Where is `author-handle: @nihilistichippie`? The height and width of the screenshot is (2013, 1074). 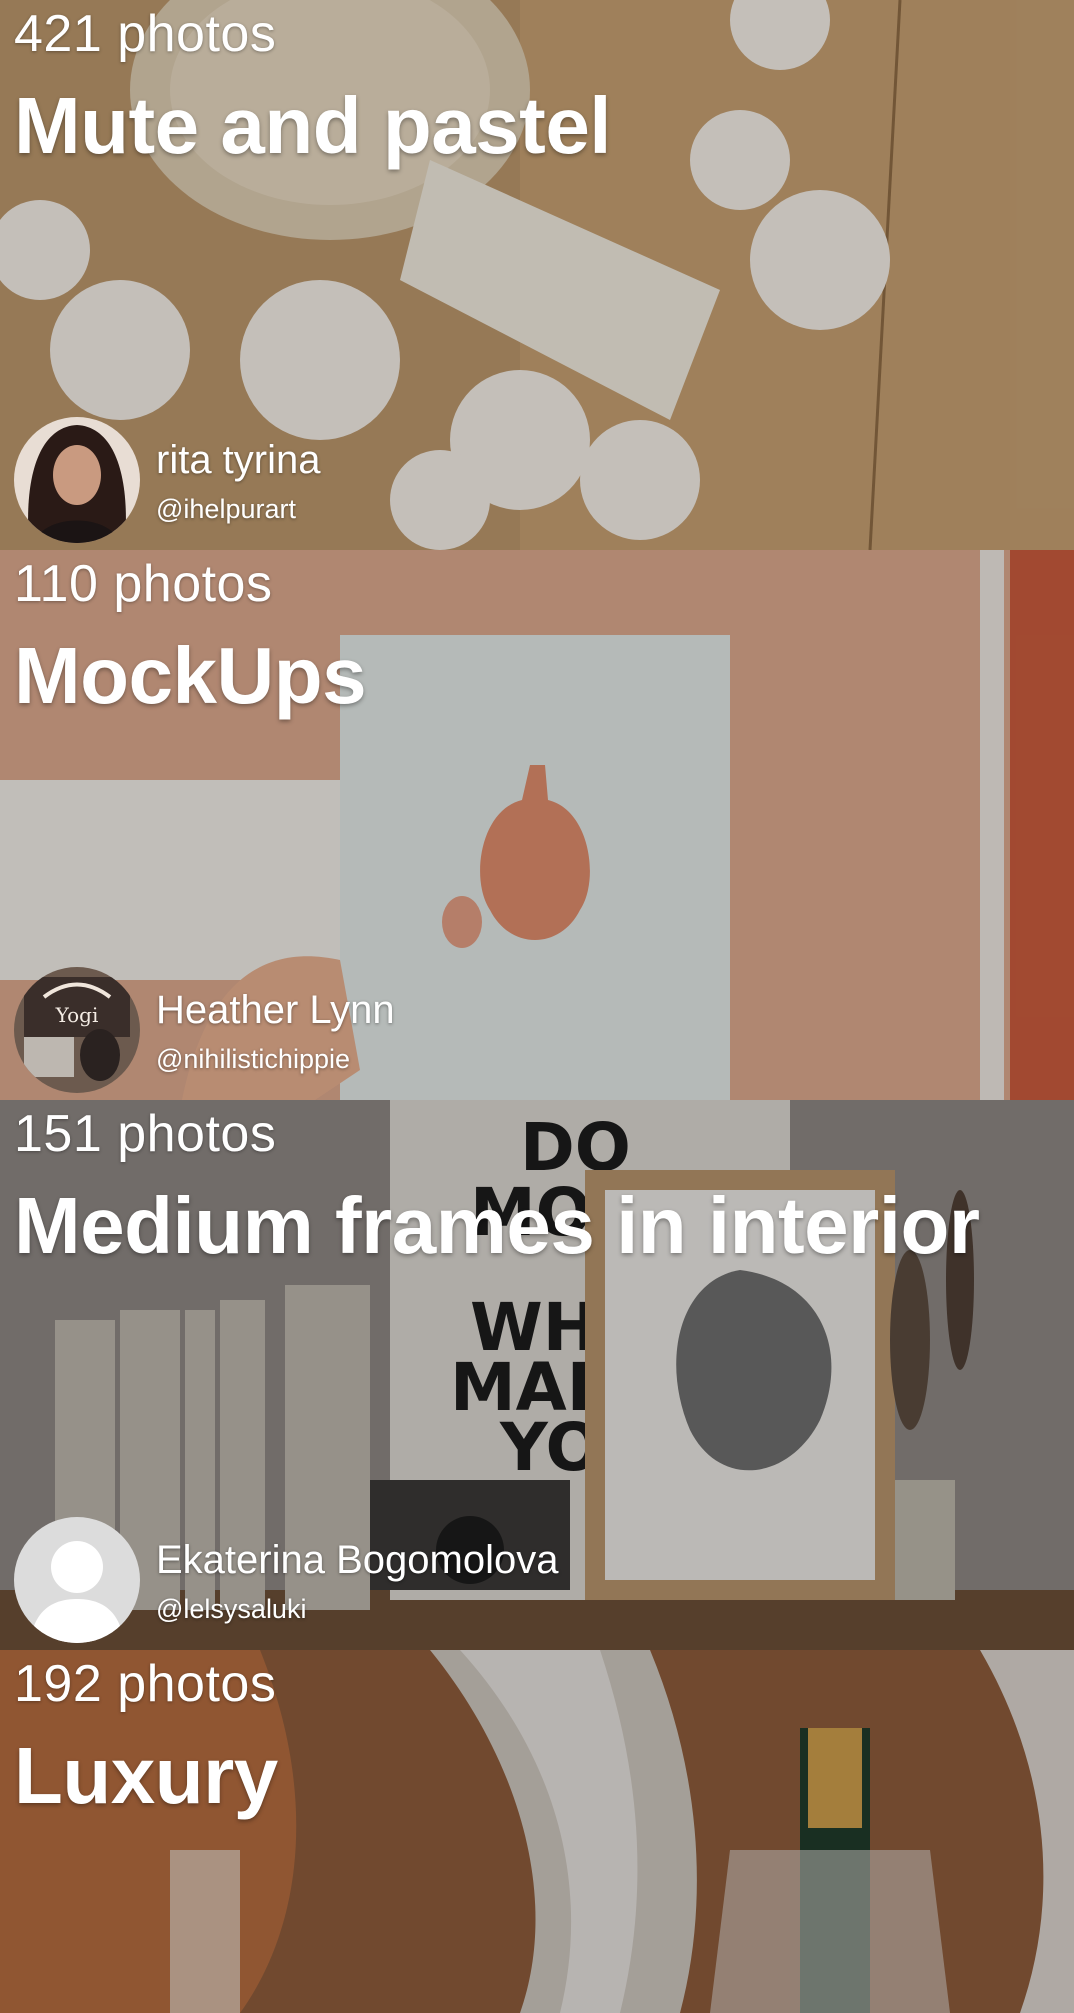
author-handle: @nihilistichippie is located at coordinates (253, 1059).